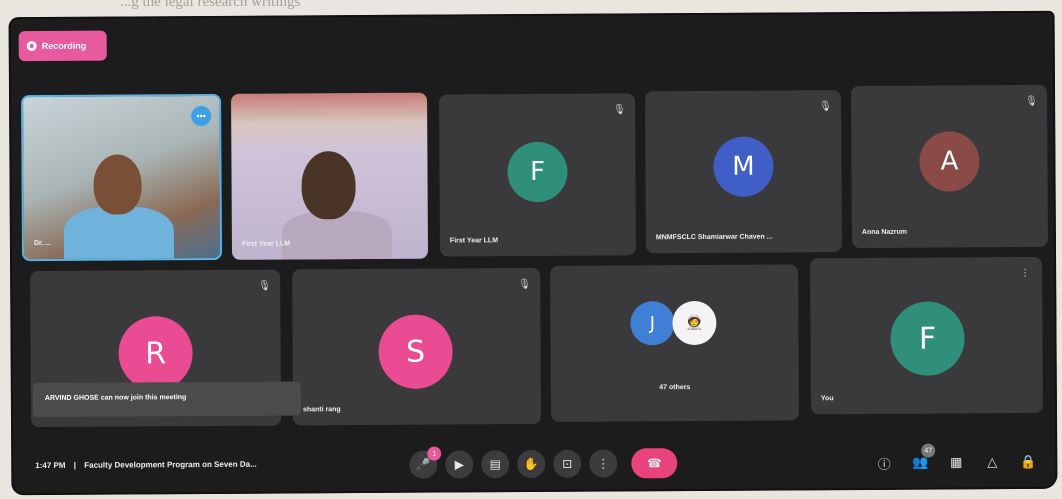  I want to click on mic-off-icon: ⋮, so click(1025, 273).